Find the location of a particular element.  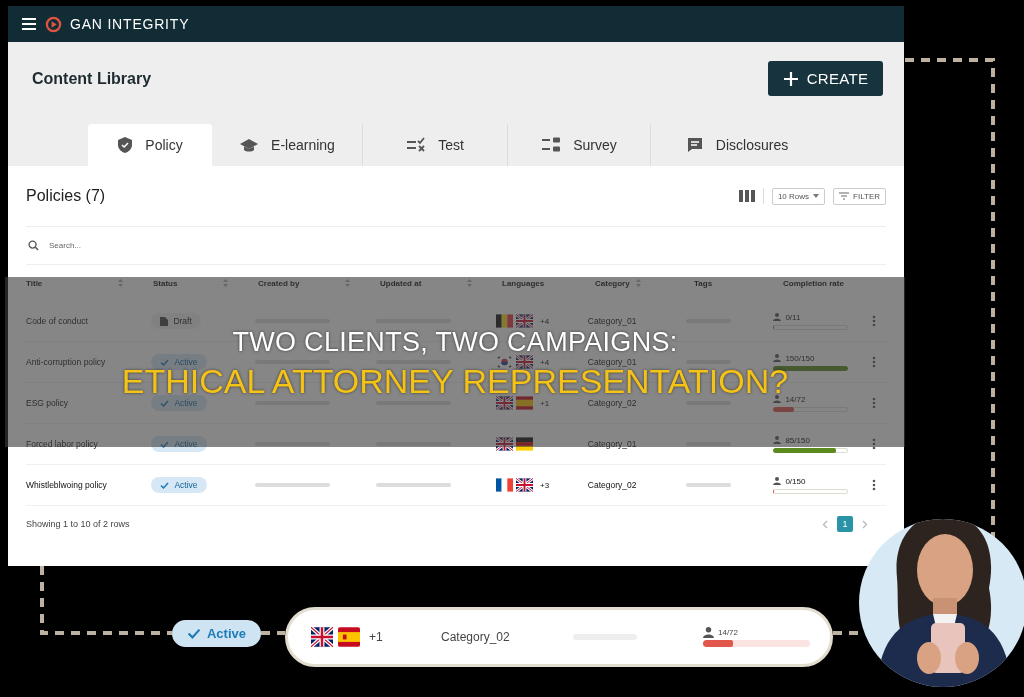

next-icon is located at coordinates (865, 524).